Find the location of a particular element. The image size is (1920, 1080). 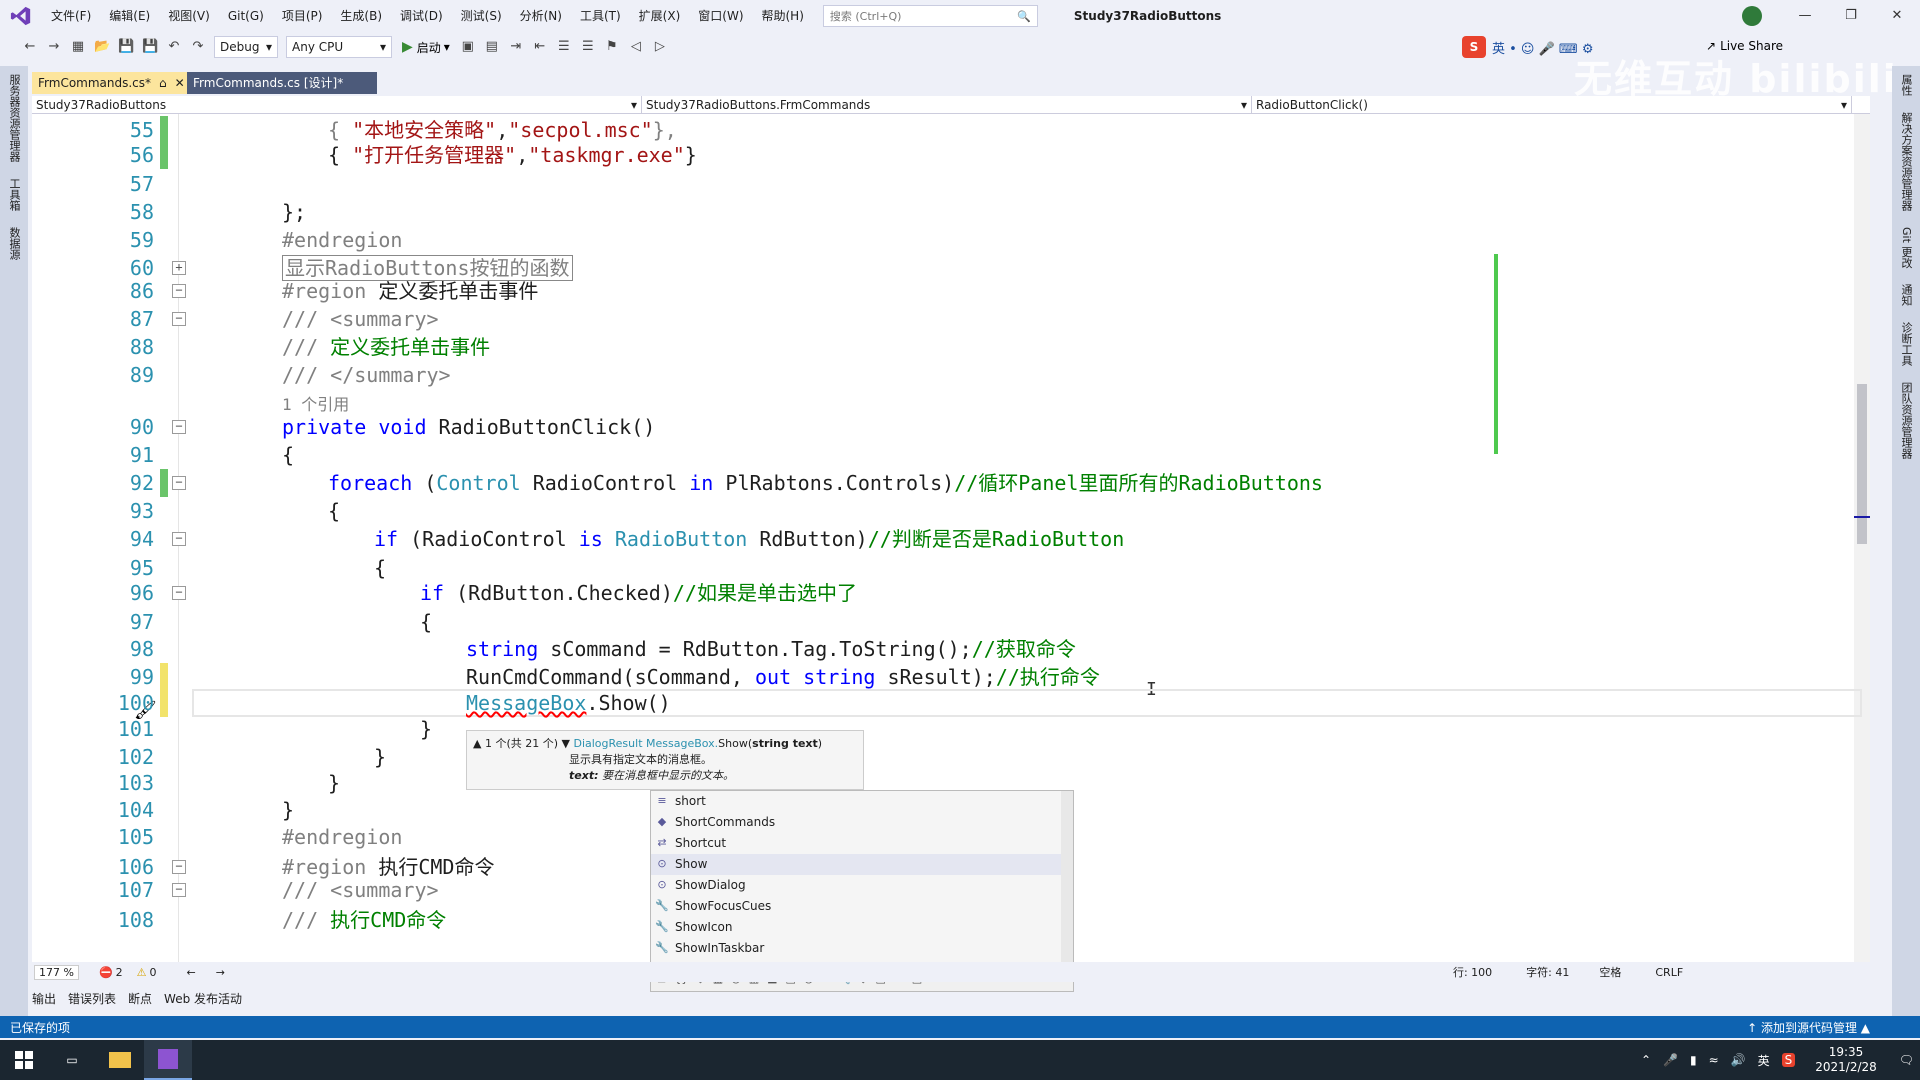

save-all-icon: 💾 is located at coordinates (150, 47).